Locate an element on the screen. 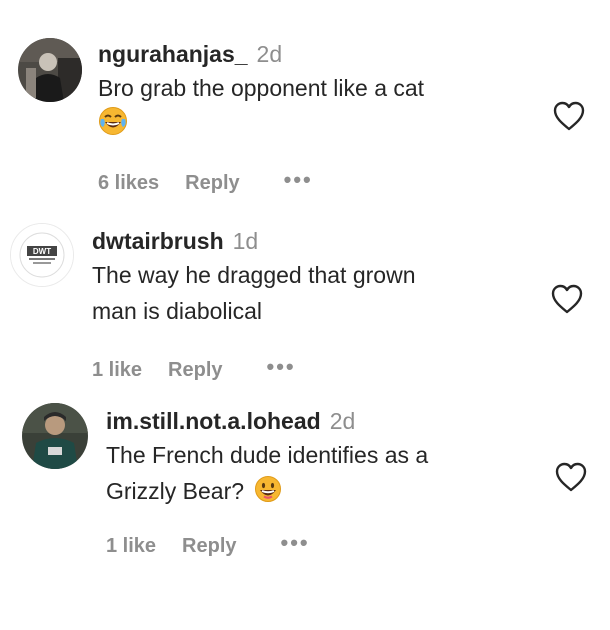  comment-text-line: Grizzly Bear? is located at coordinates (175, 491).